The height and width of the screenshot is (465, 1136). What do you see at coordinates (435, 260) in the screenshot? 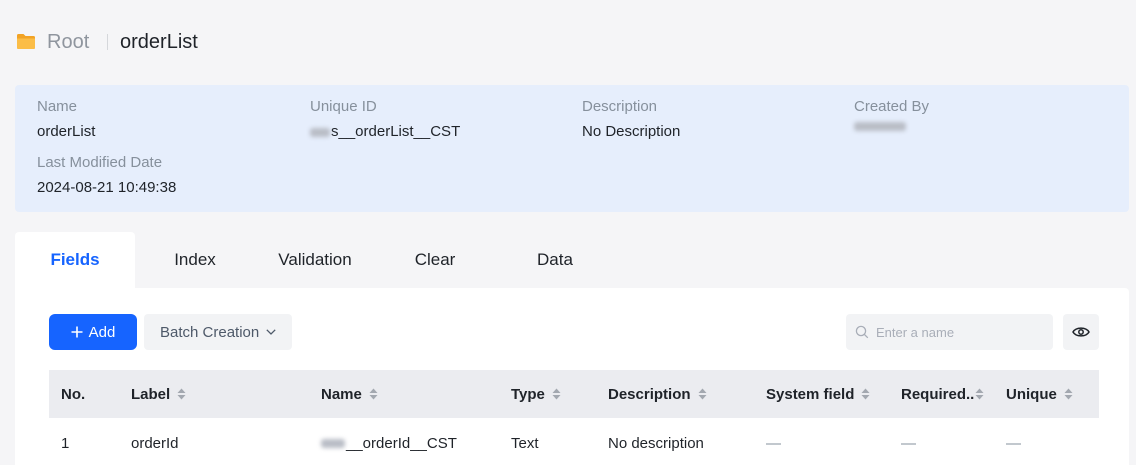
I see `tab-clear: Clear` at bounding box center [435, 260].